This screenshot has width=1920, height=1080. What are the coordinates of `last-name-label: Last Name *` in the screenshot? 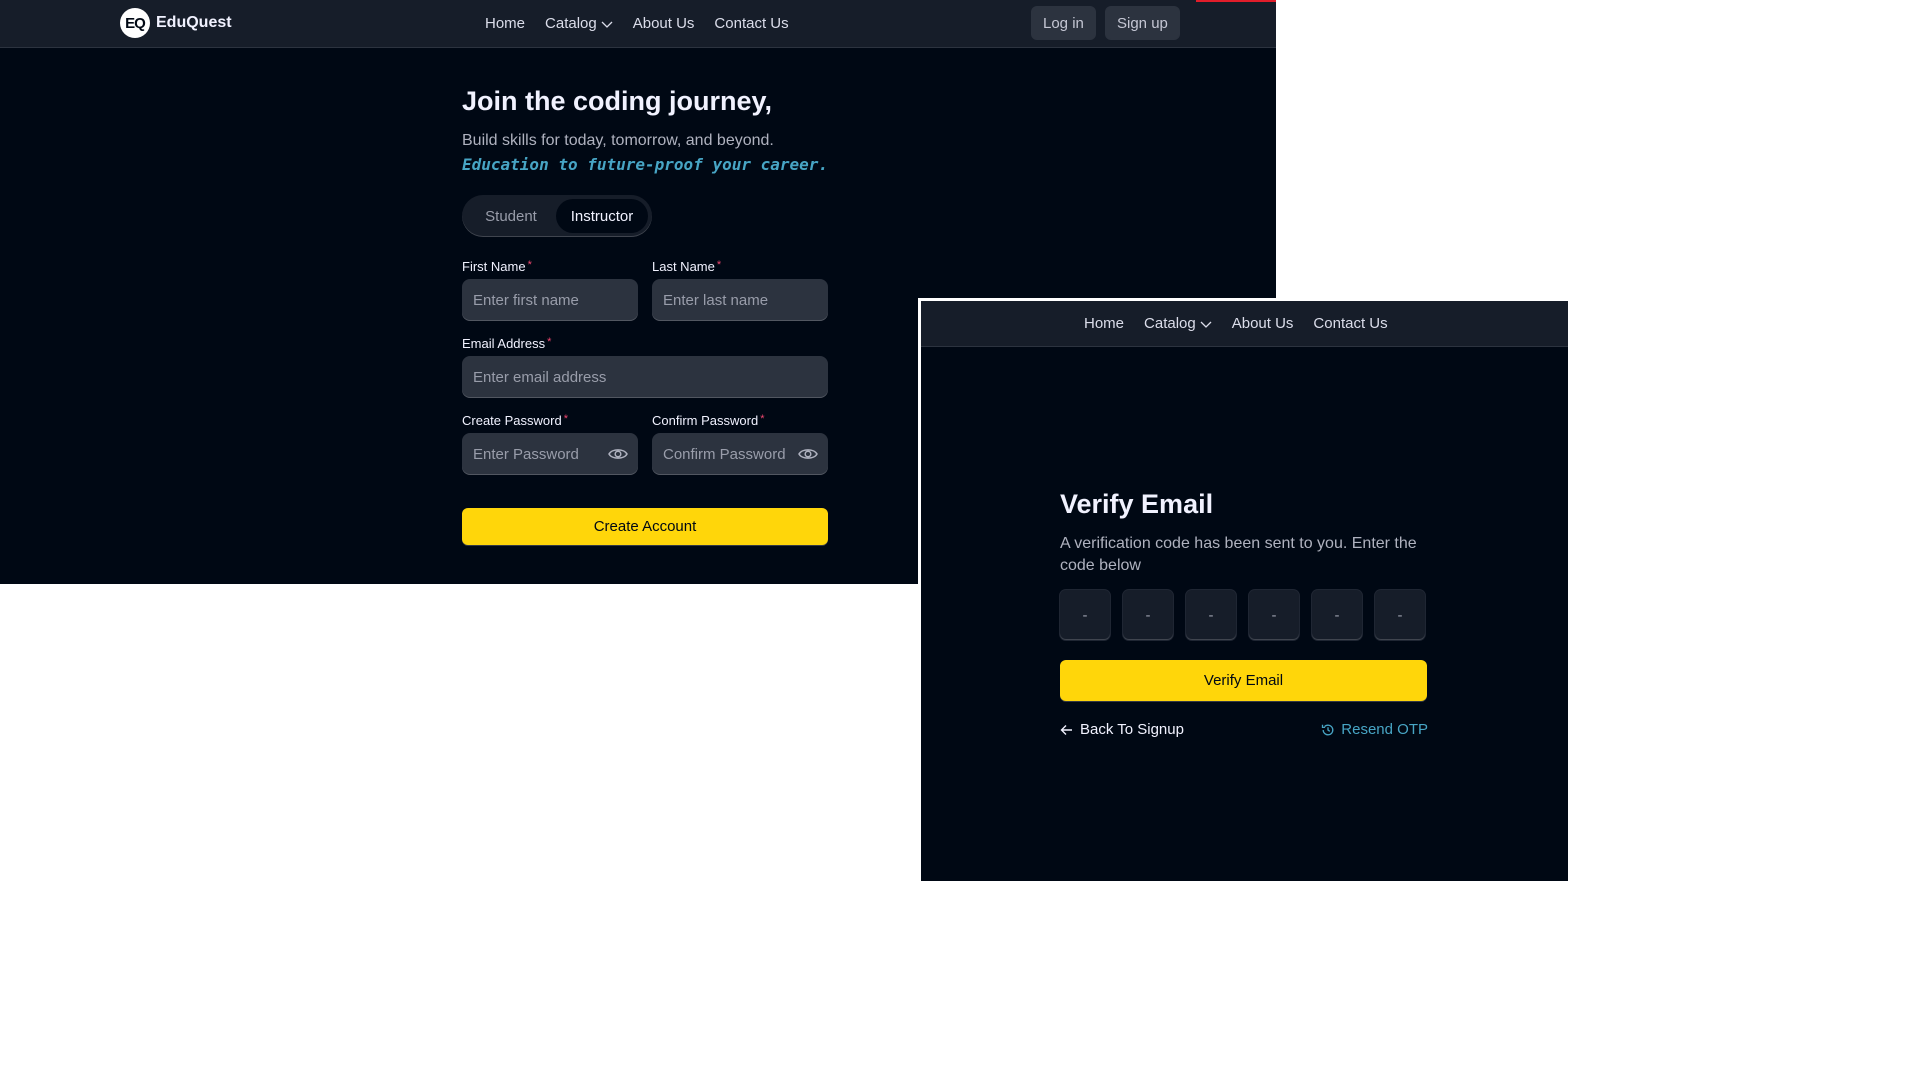 It's located at (686, 266).